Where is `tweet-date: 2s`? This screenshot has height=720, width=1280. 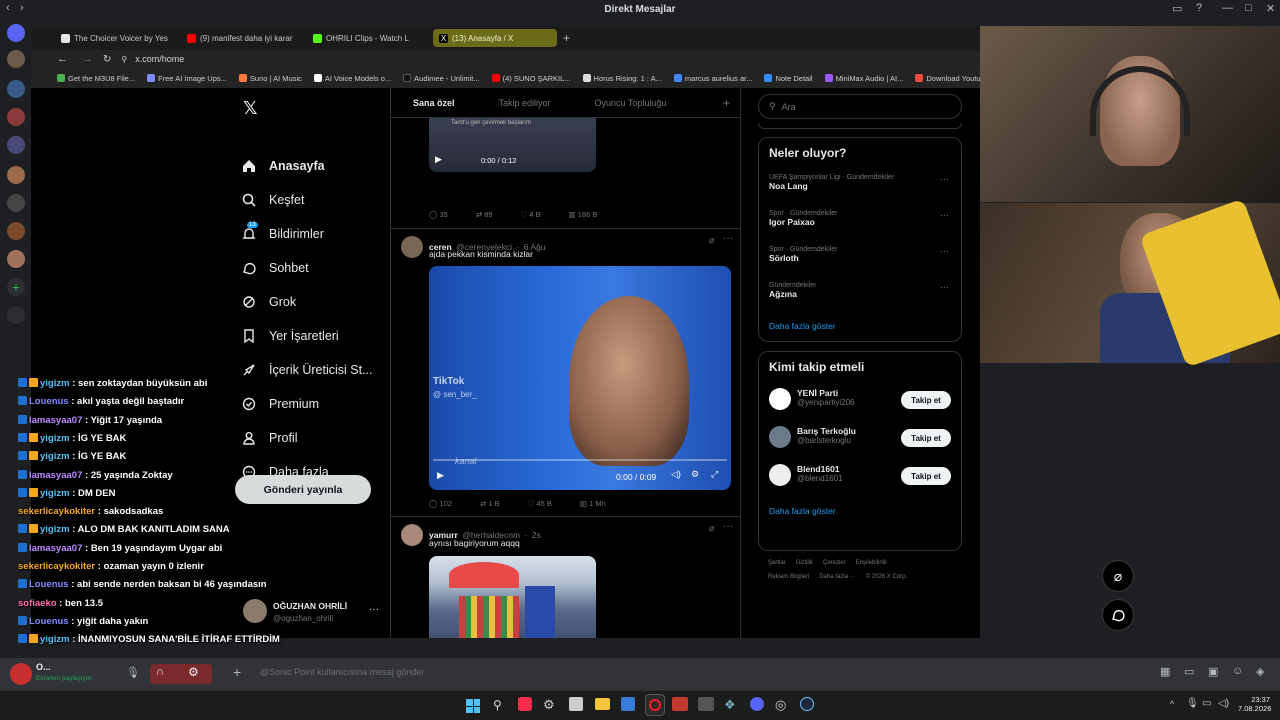 tweet-date: 2s is located at coordinates (536, 535).